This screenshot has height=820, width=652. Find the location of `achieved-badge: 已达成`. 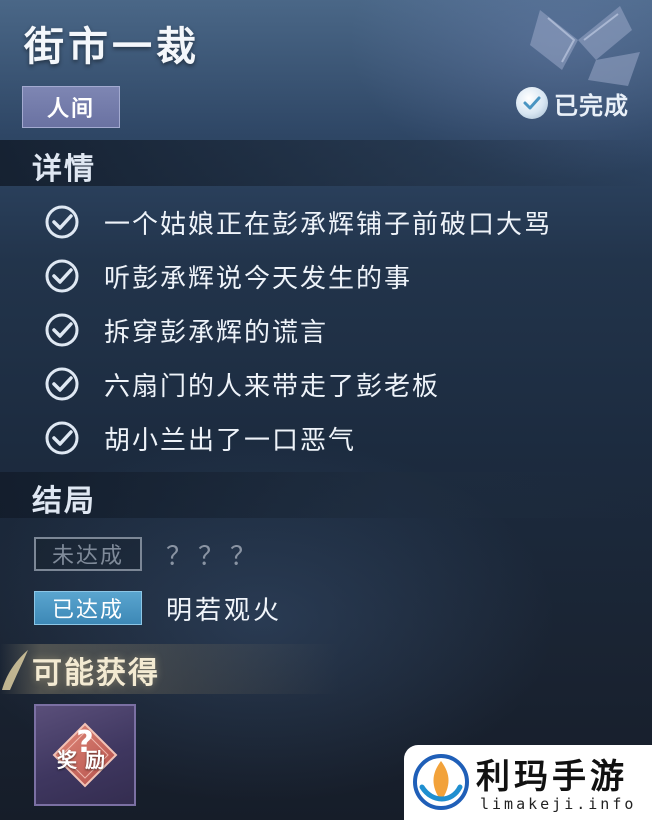

achieved-badge: 已达成 is located at coordinates (88, 608).